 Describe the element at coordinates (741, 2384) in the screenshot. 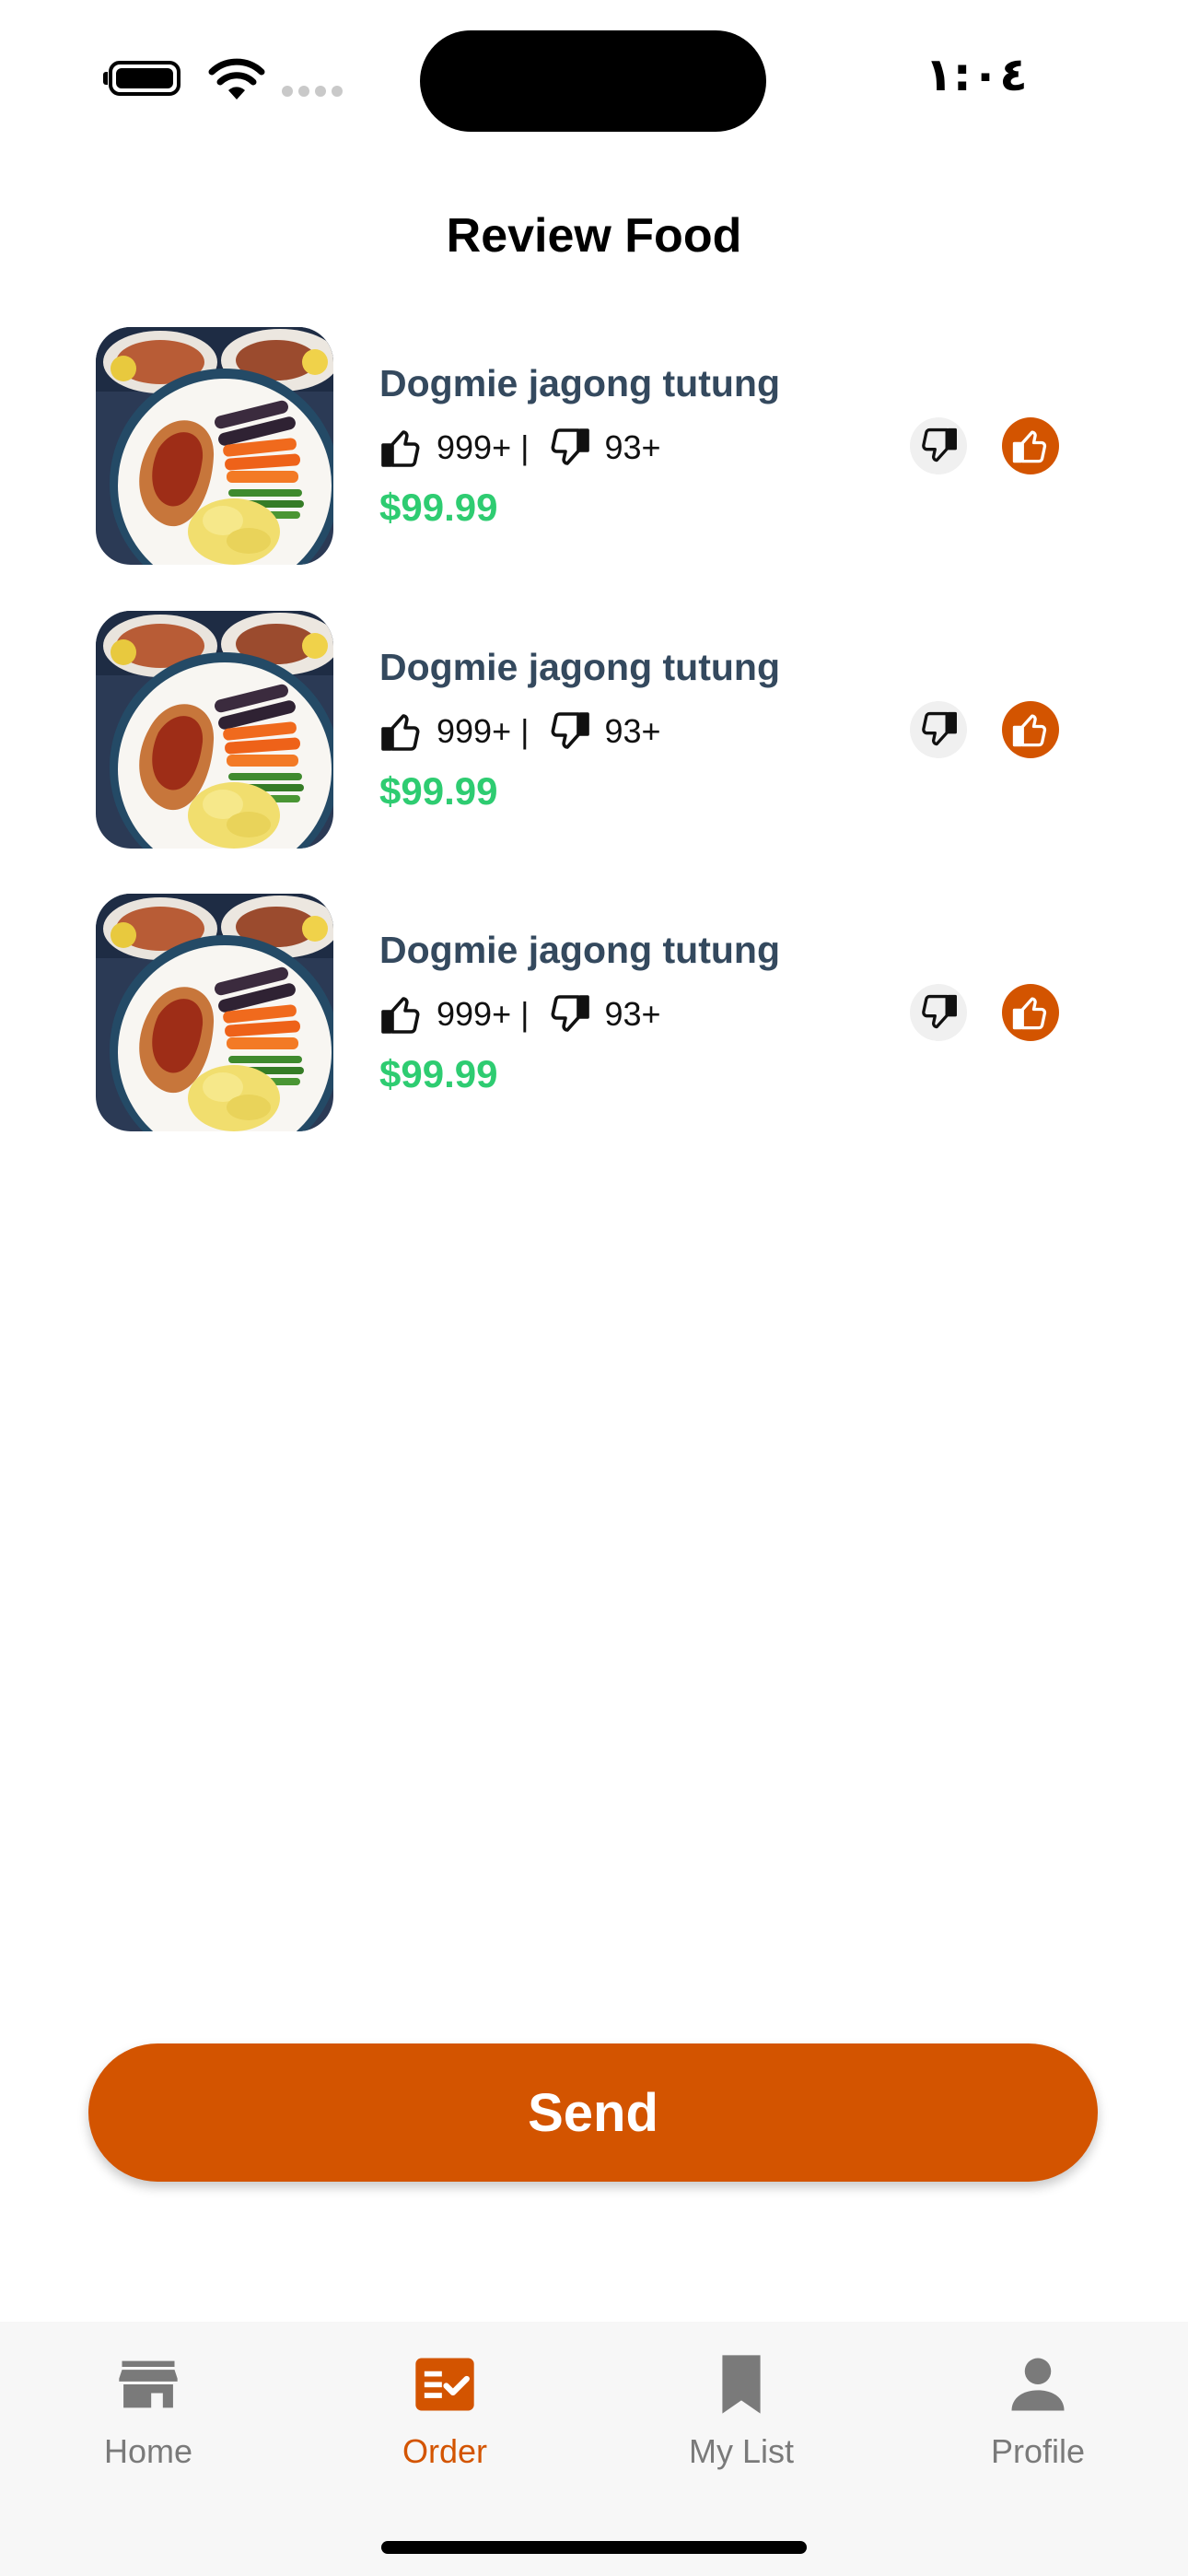

I see `bookmark-icon` at that location.